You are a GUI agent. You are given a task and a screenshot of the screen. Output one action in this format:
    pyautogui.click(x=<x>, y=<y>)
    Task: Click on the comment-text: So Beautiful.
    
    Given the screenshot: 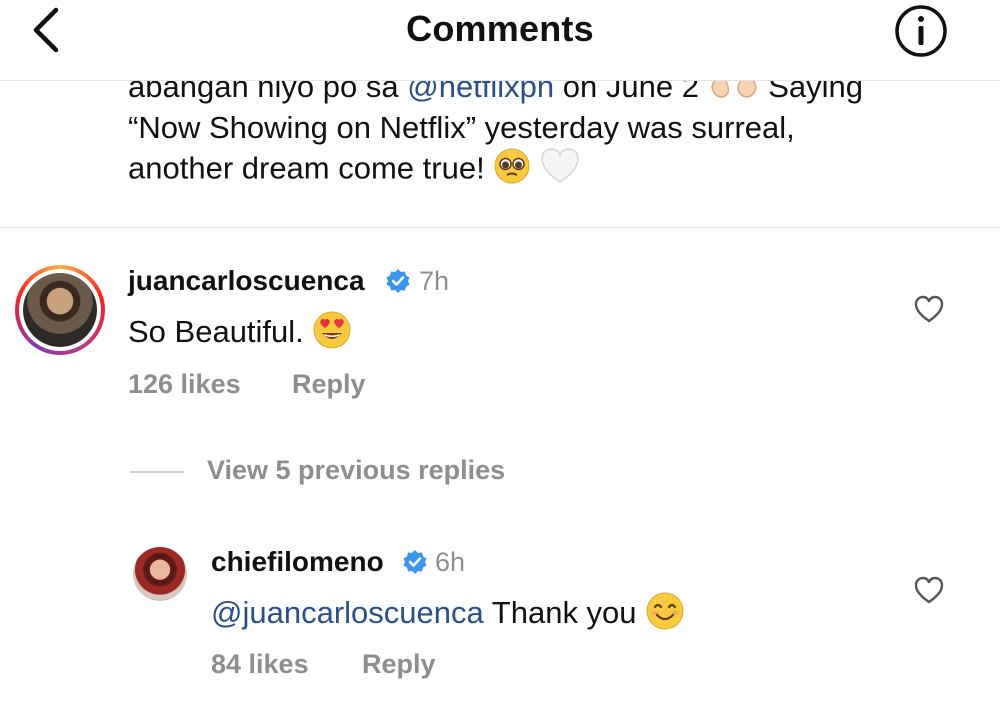 What is the action you would take?
    pyautogui.click(x=240, y=334)
    